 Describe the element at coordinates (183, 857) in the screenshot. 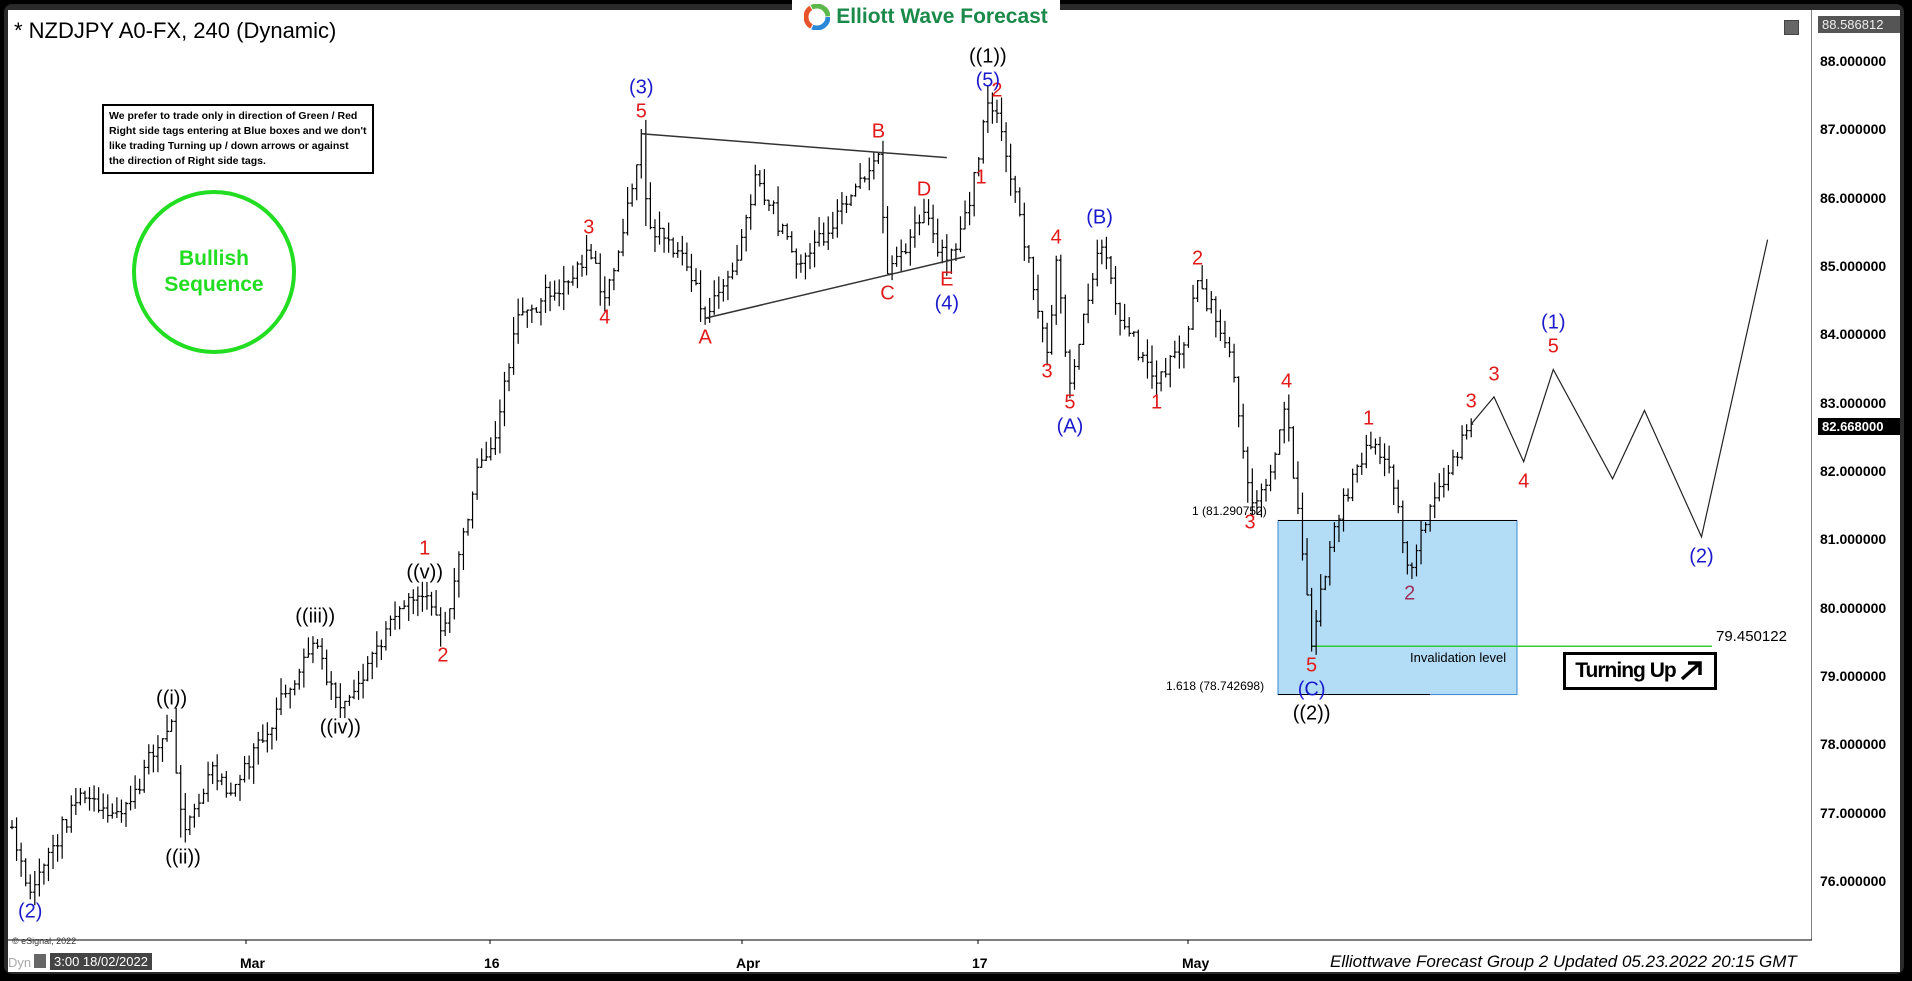

I see `wave-label: ((ii))` at that location.